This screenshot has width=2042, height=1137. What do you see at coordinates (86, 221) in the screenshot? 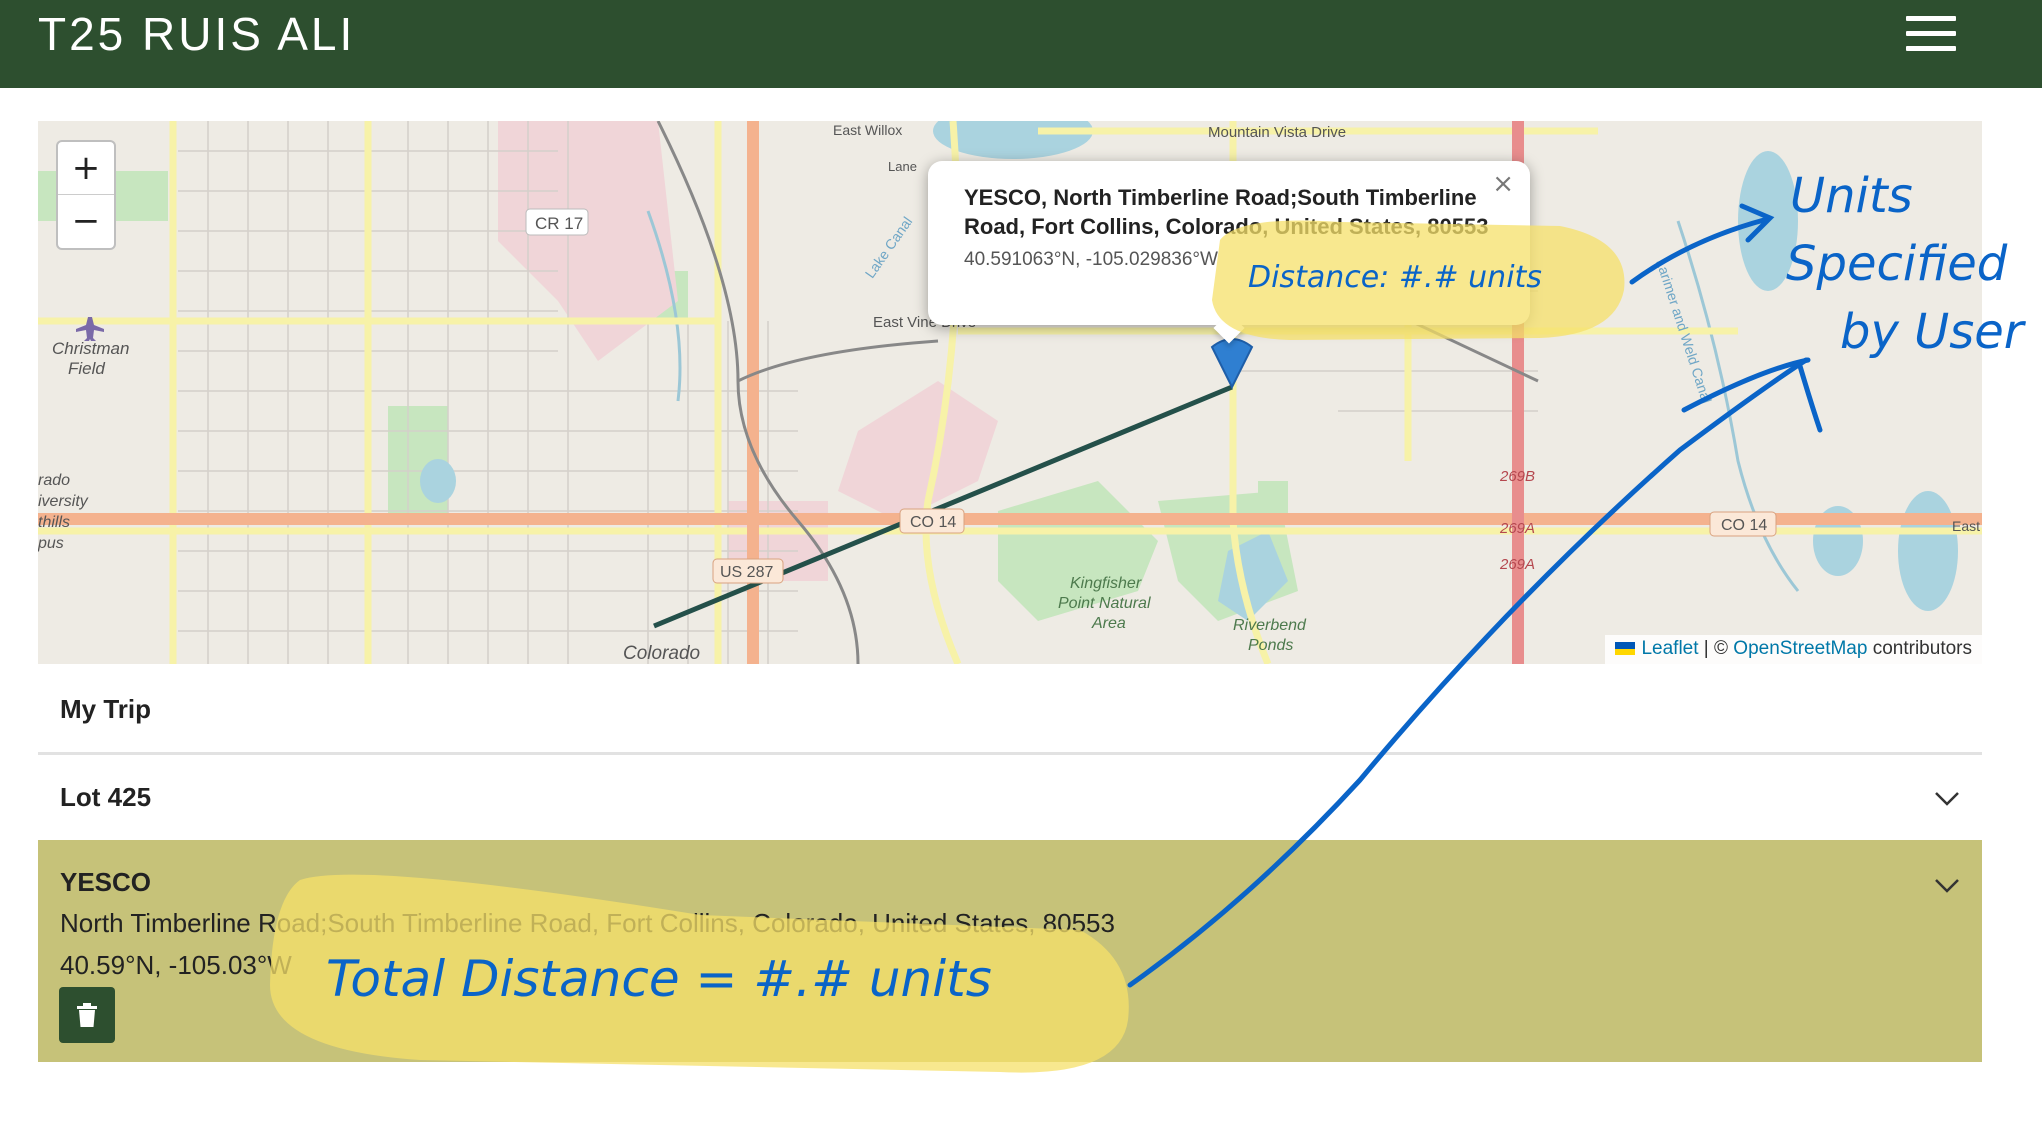
I see `zoom-out-button: −` at bounding box center [86, 221].